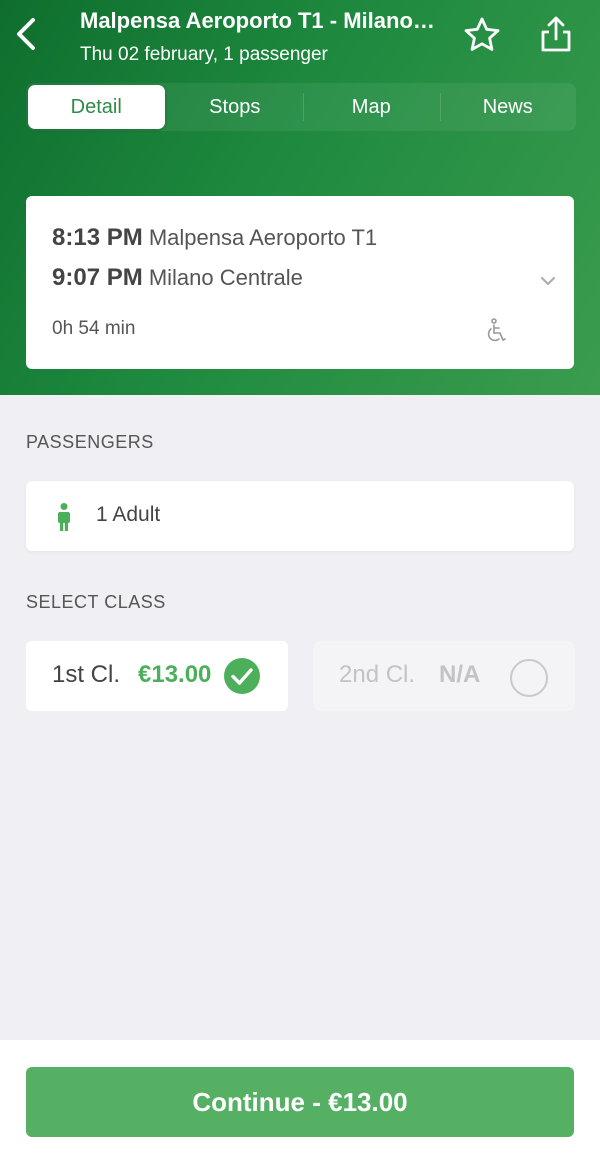  I want to click on tab-stops: Stops, so click(235, 107).